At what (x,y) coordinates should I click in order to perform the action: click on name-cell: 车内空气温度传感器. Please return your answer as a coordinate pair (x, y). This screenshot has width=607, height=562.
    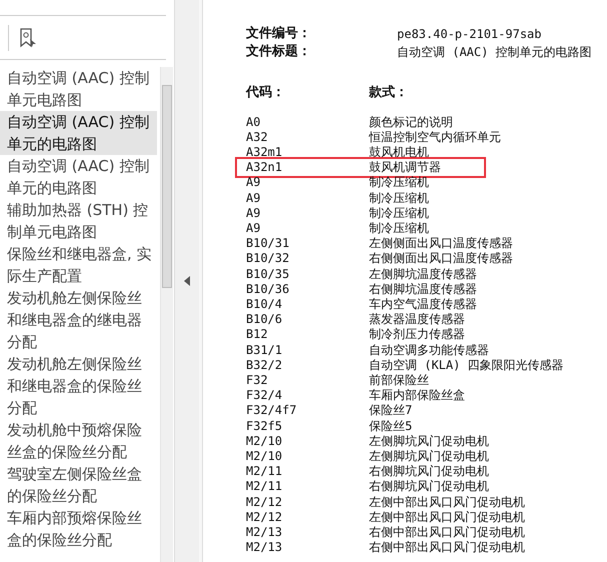
    Looking at the image, I should click on (423, 304).